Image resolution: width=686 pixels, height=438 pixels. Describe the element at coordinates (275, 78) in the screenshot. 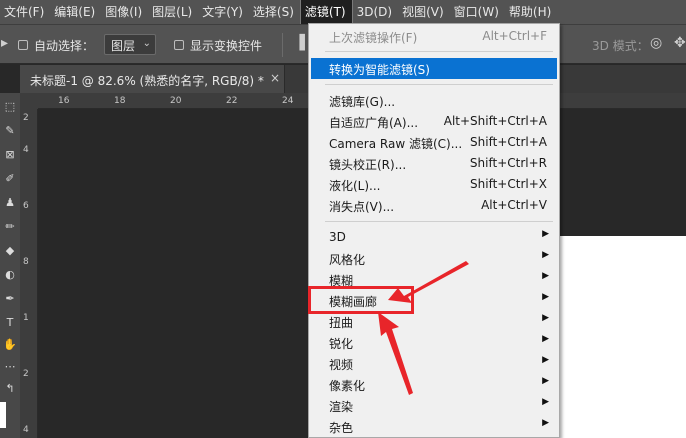

I see `close-icon: ×` at that location.